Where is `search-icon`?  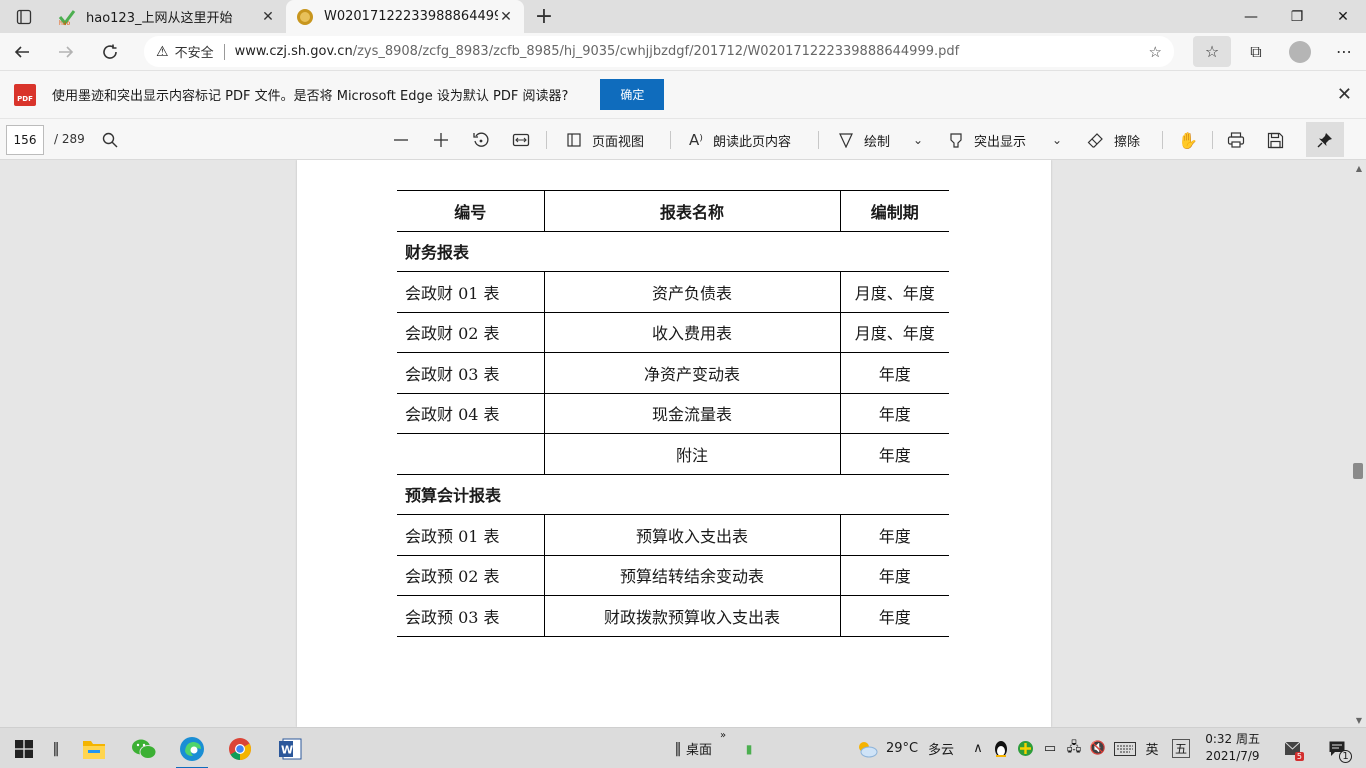 search-icon is located at coordinates (110, 140).